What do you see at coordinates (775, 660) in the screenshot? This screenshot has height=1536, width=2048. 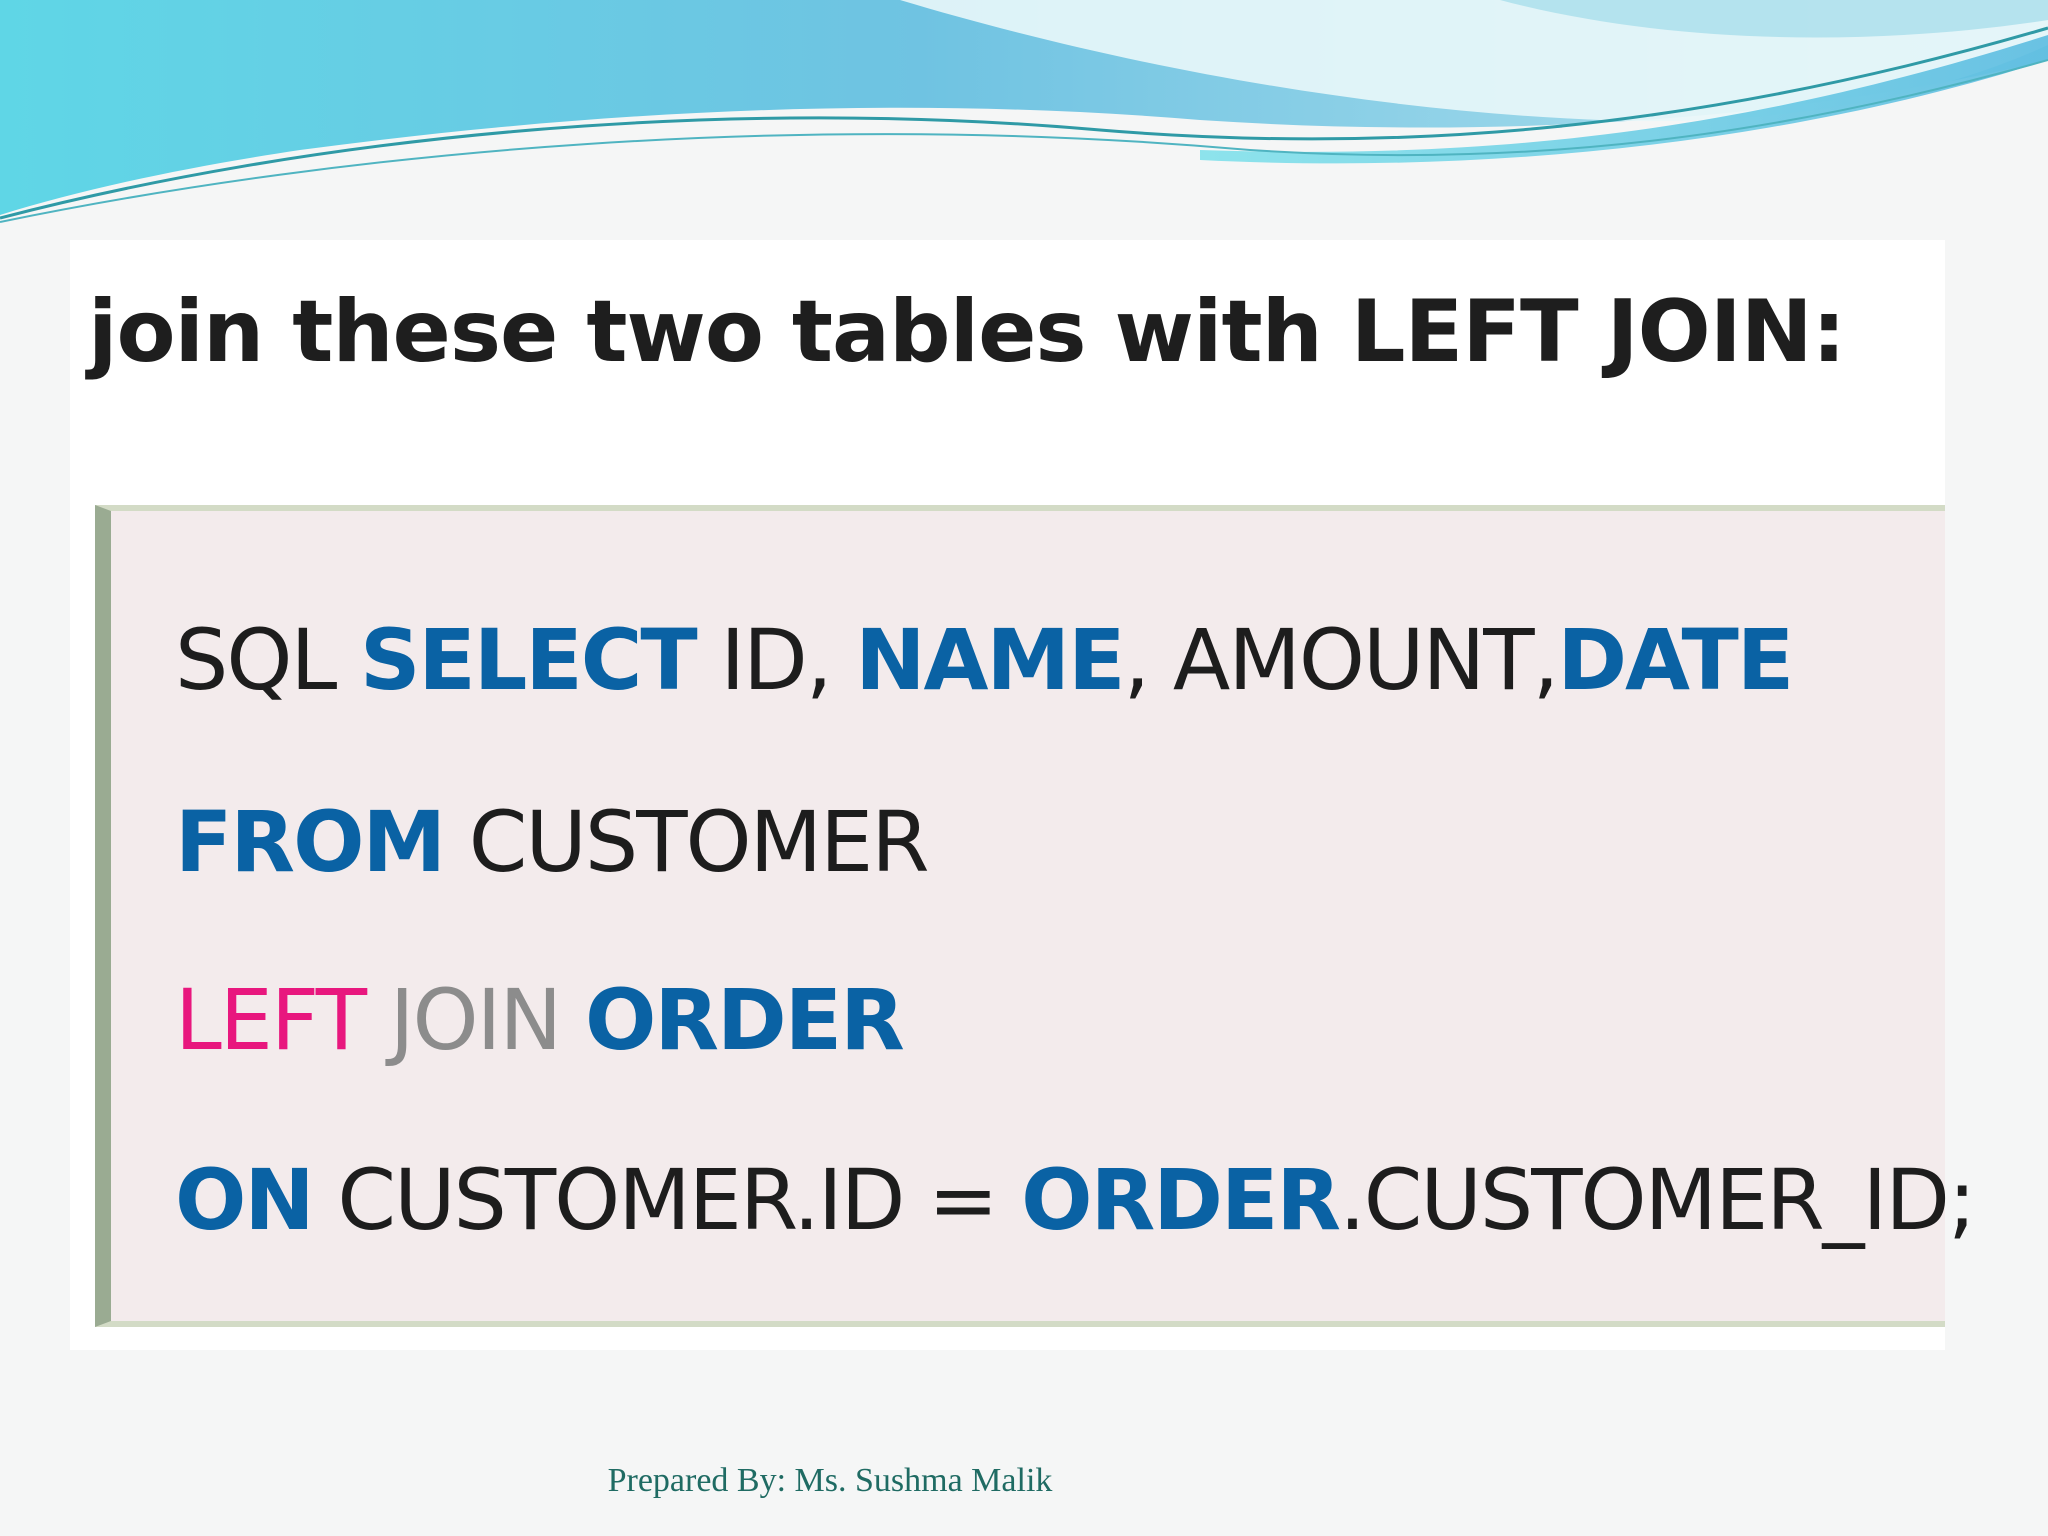 I see `code-token: ID,` at bounding box center [775, 660].